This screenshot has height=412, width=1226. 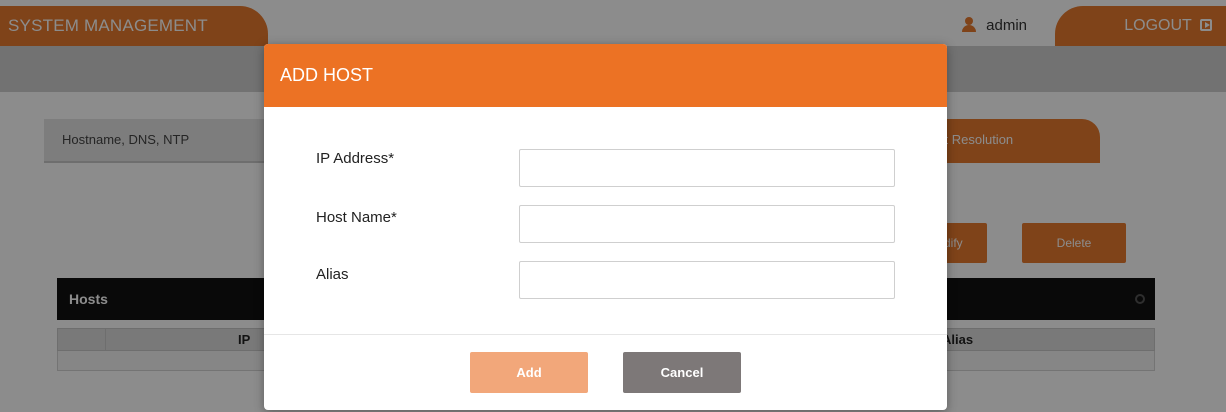 What do you see at coordinates (707, 280) in the screenshot?
I see `alias-input` at bounding box center [707, 280].